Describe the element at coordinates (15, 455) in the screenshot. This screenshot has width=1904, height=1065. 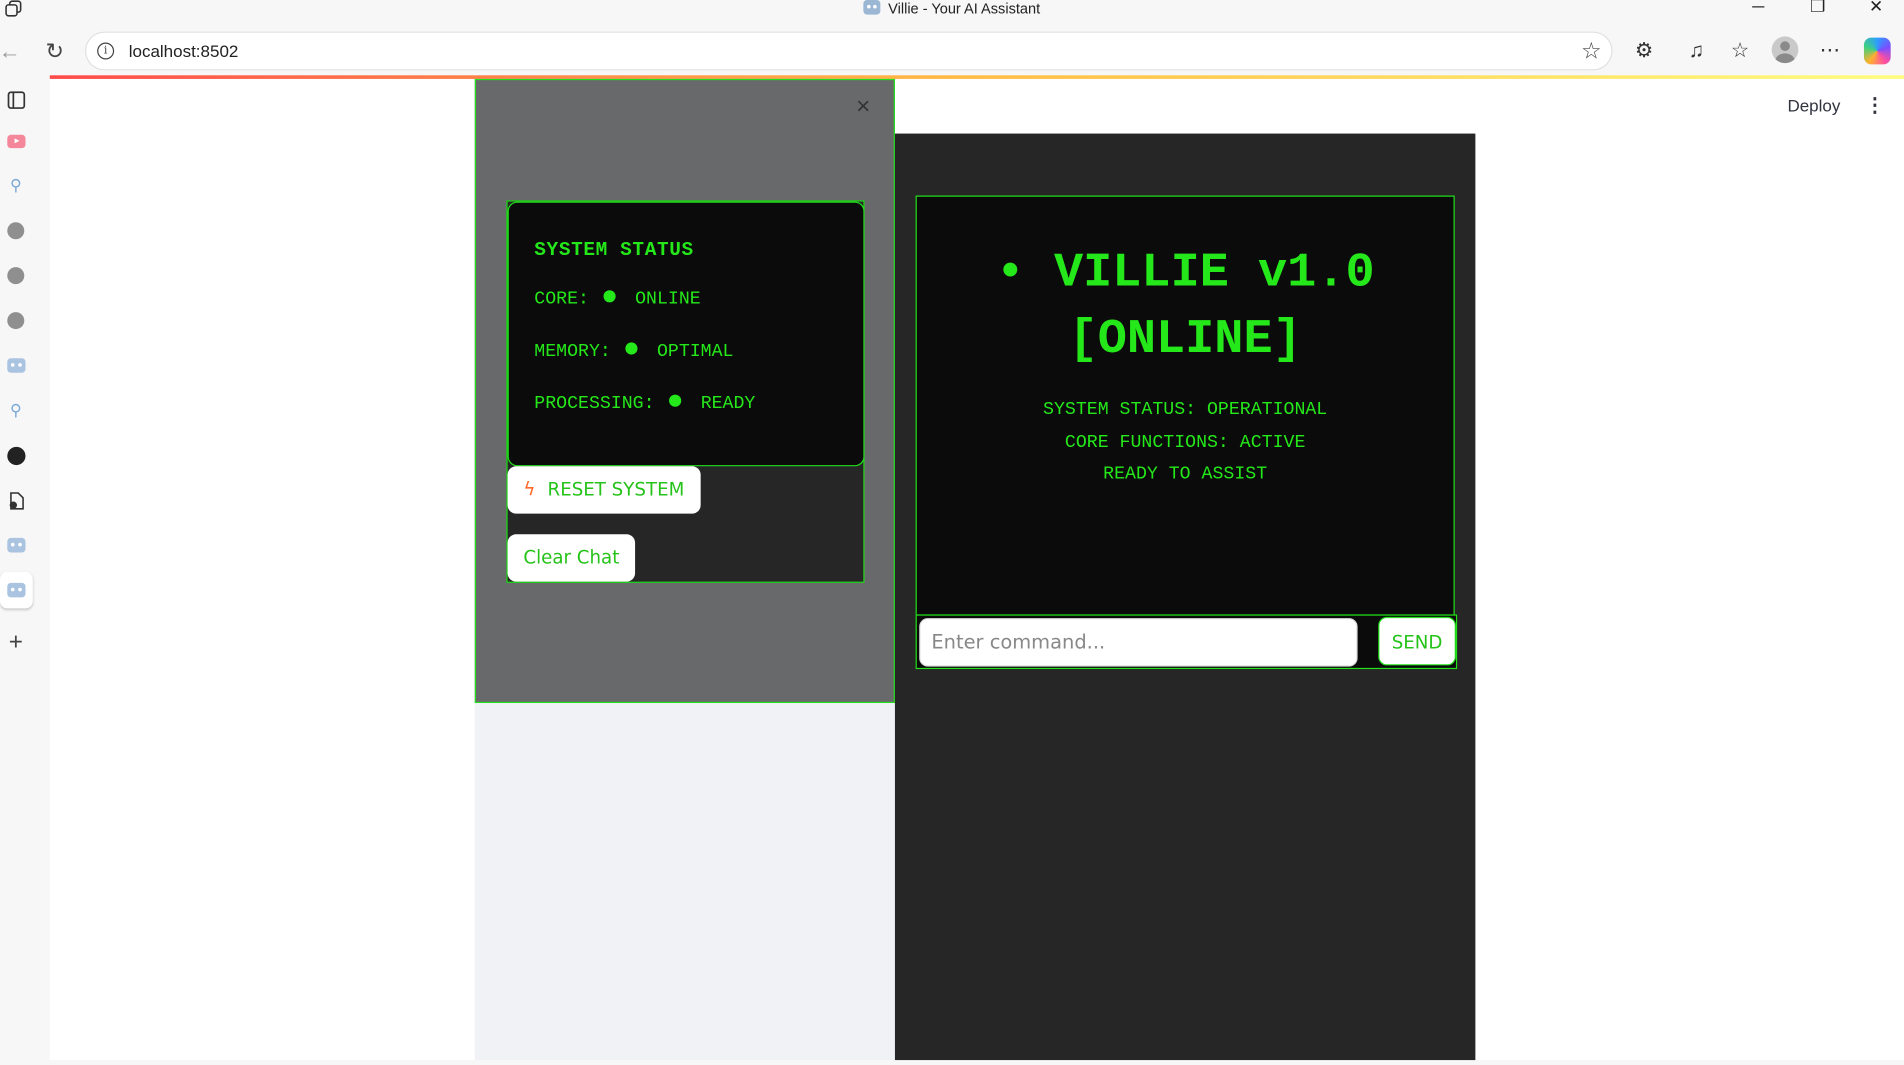
I see `github-tab-icon` at that location.